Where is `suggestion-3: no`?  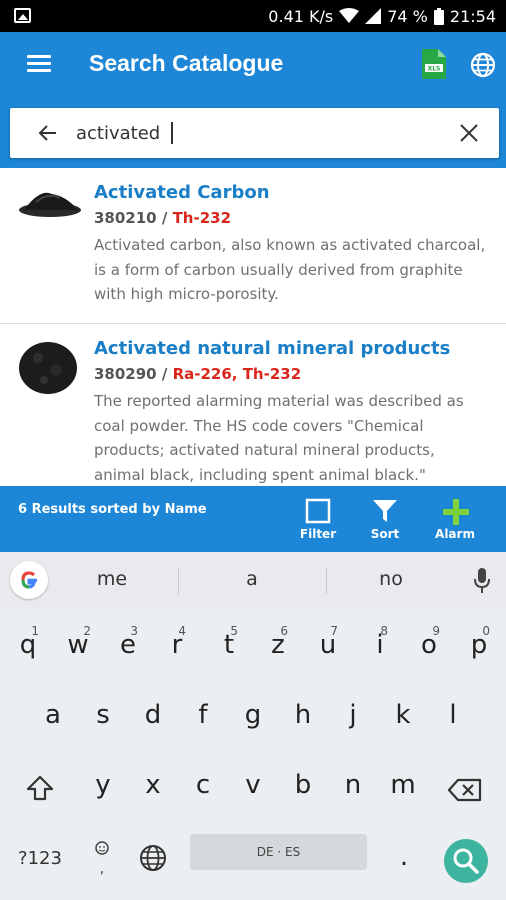 suggestion-3: no is located at coordinates (391, 579).